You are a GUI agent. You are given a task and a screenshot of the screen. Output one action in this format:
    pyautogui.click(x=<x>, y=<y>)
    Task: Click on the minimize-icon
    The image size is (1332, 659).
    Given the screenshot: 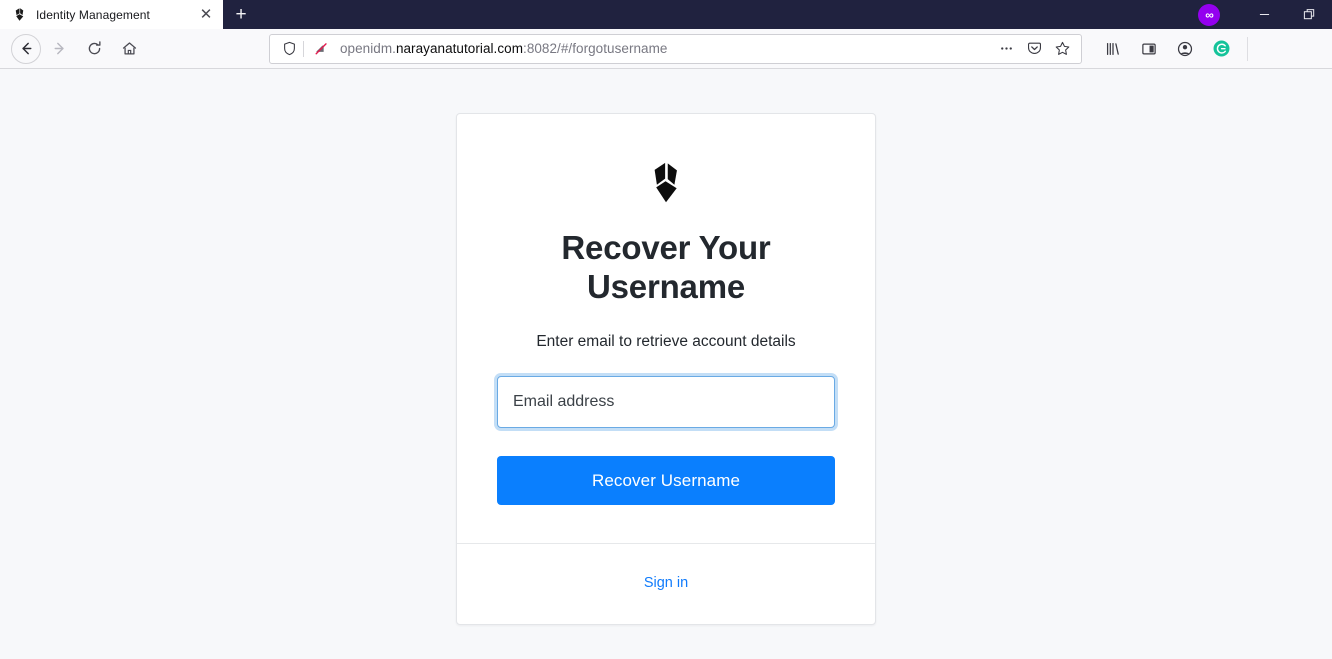 What is the action you would take?
    pyautogui.click(x=1264, y=14)
    